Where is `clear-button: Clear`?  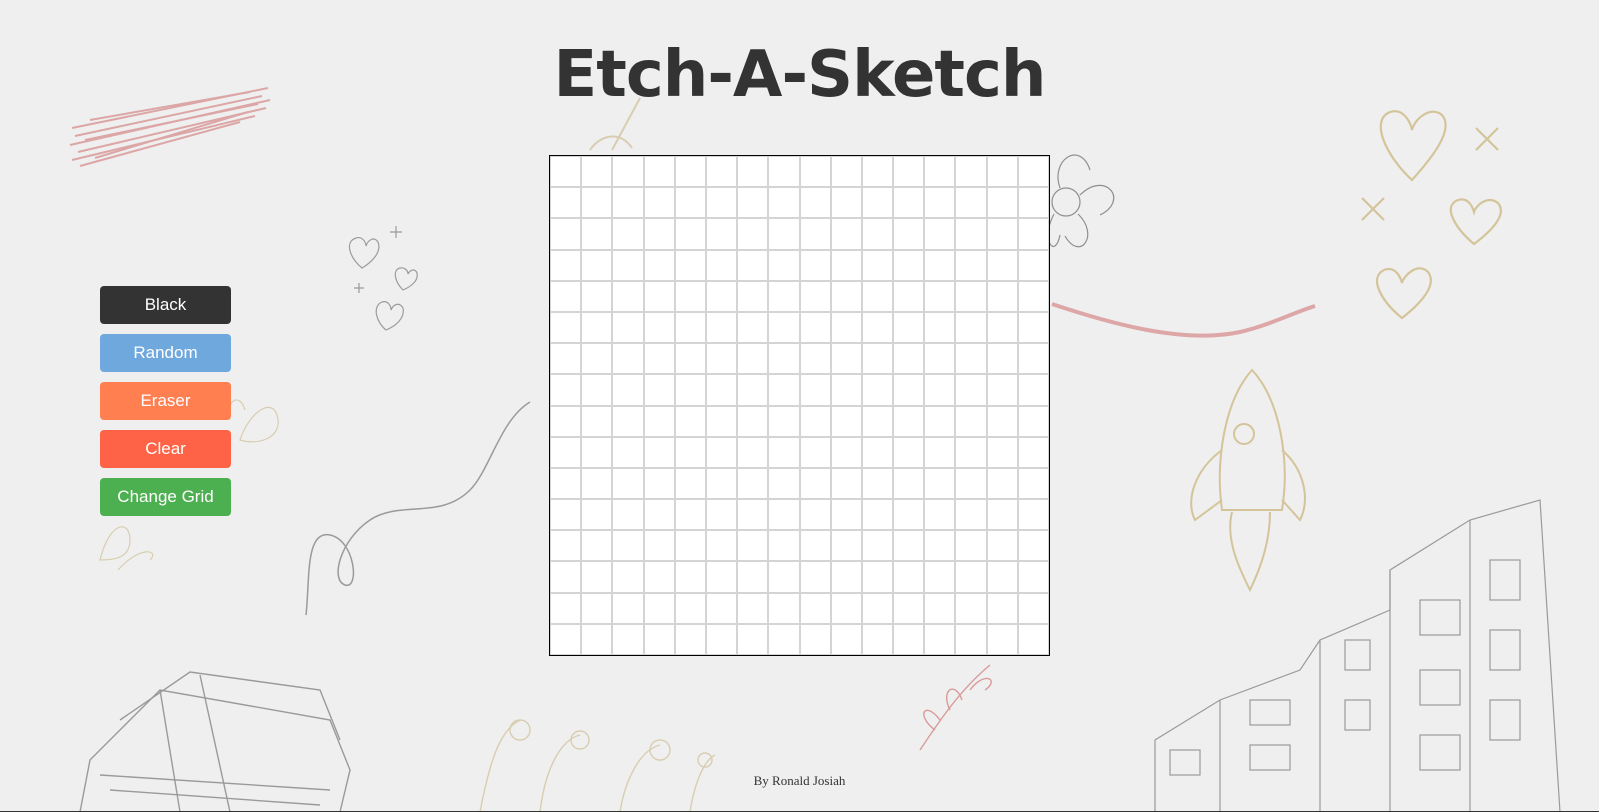 clear-button: Clear is located at coordinates (165, 449).